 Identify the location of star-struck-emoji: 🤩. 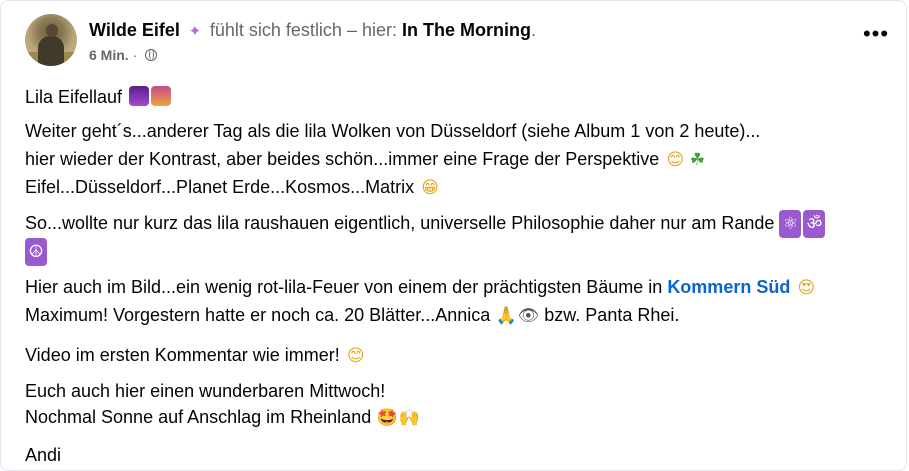
(387, 418).